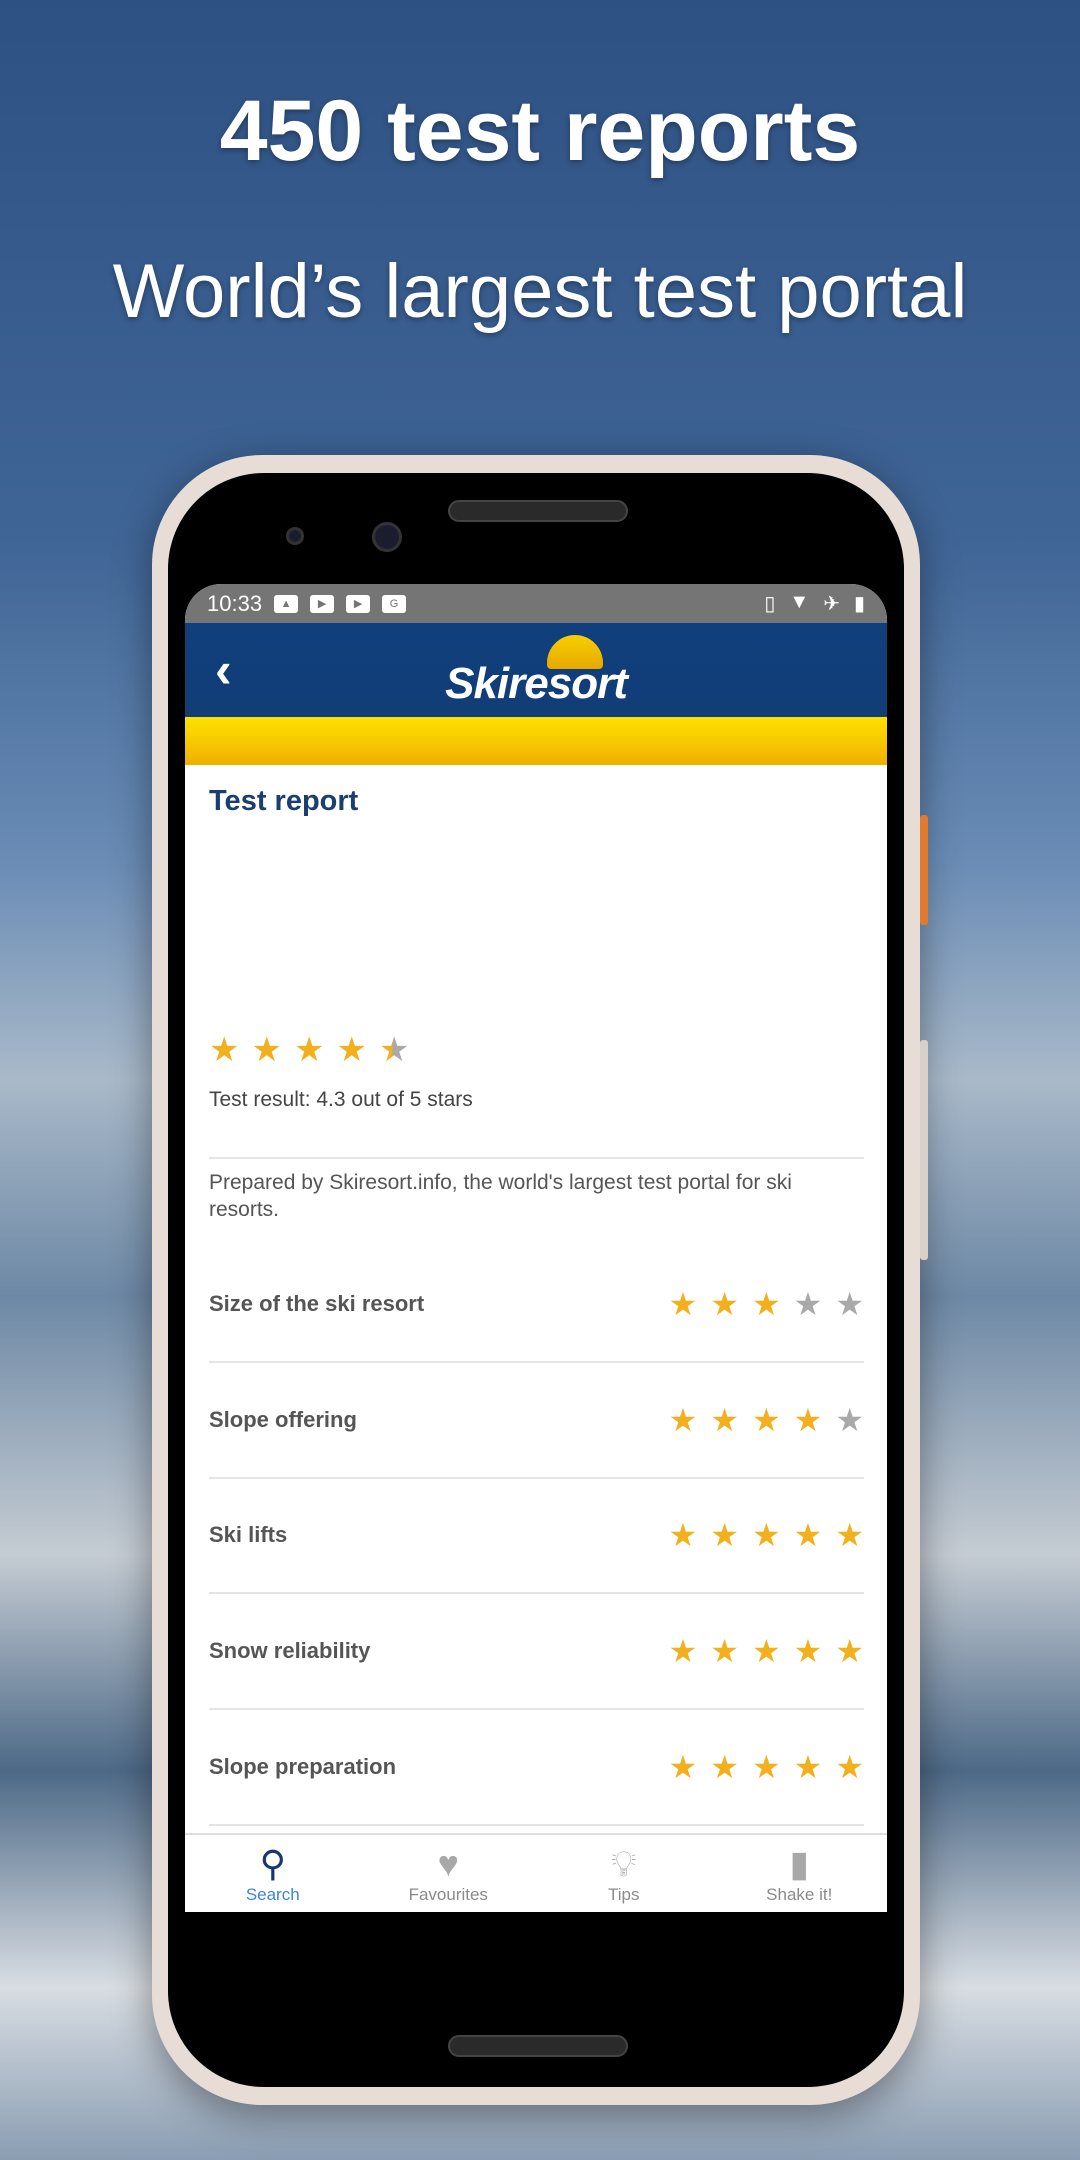 The image size is (1080, 2160). Describe the element at coordinates (317, 1303) in the screenshot. I see `rating-label: Size of the ski resort` at that location.